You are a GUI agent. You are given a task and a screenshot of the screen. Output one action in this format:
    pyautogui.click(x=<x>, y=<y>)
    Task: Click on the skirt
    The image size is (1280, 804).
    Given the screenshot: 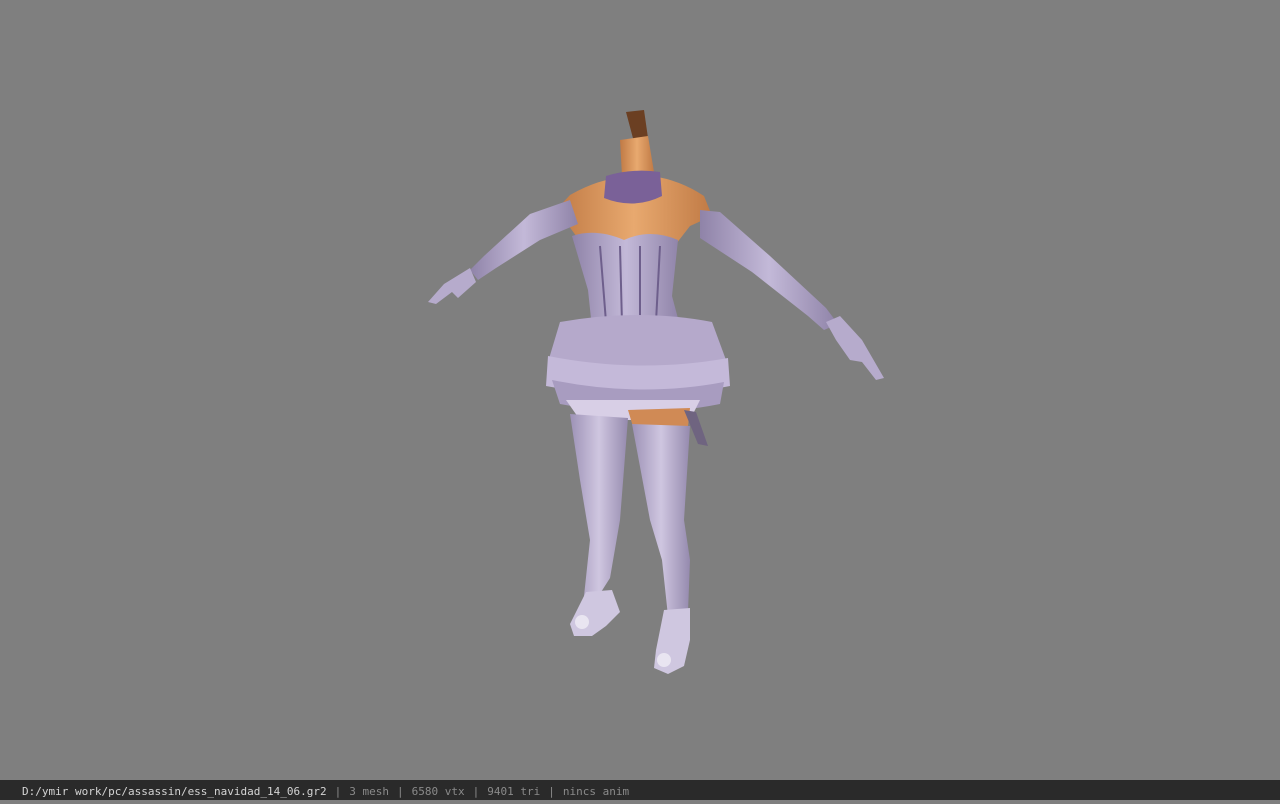 What is the action you would take?
    pyautogui.click(x=638, y=367)
    